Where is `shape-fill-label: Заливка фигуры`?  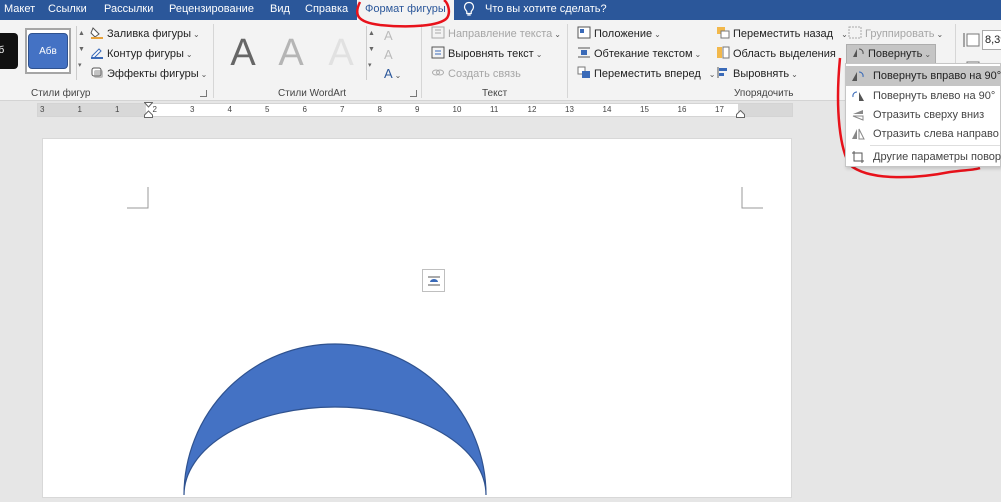 shape-fill-label: Заливка фигуры is located at coordinates (149, 34).